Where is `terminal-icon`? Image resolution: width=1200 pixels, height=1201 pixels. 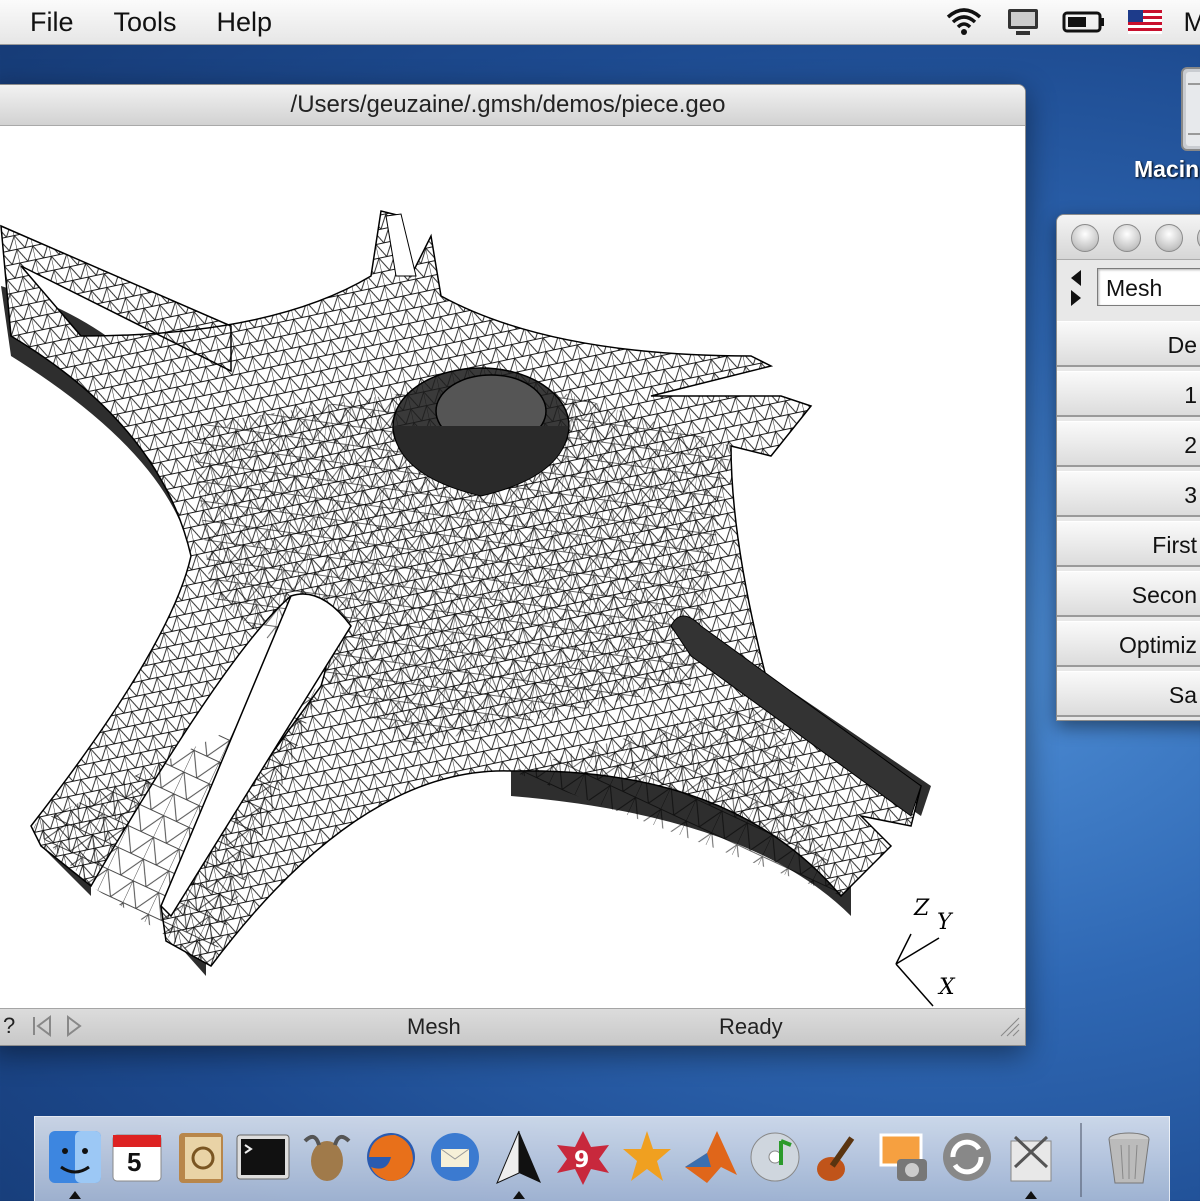
terminal-icon is located at coordinates (263, 1157).